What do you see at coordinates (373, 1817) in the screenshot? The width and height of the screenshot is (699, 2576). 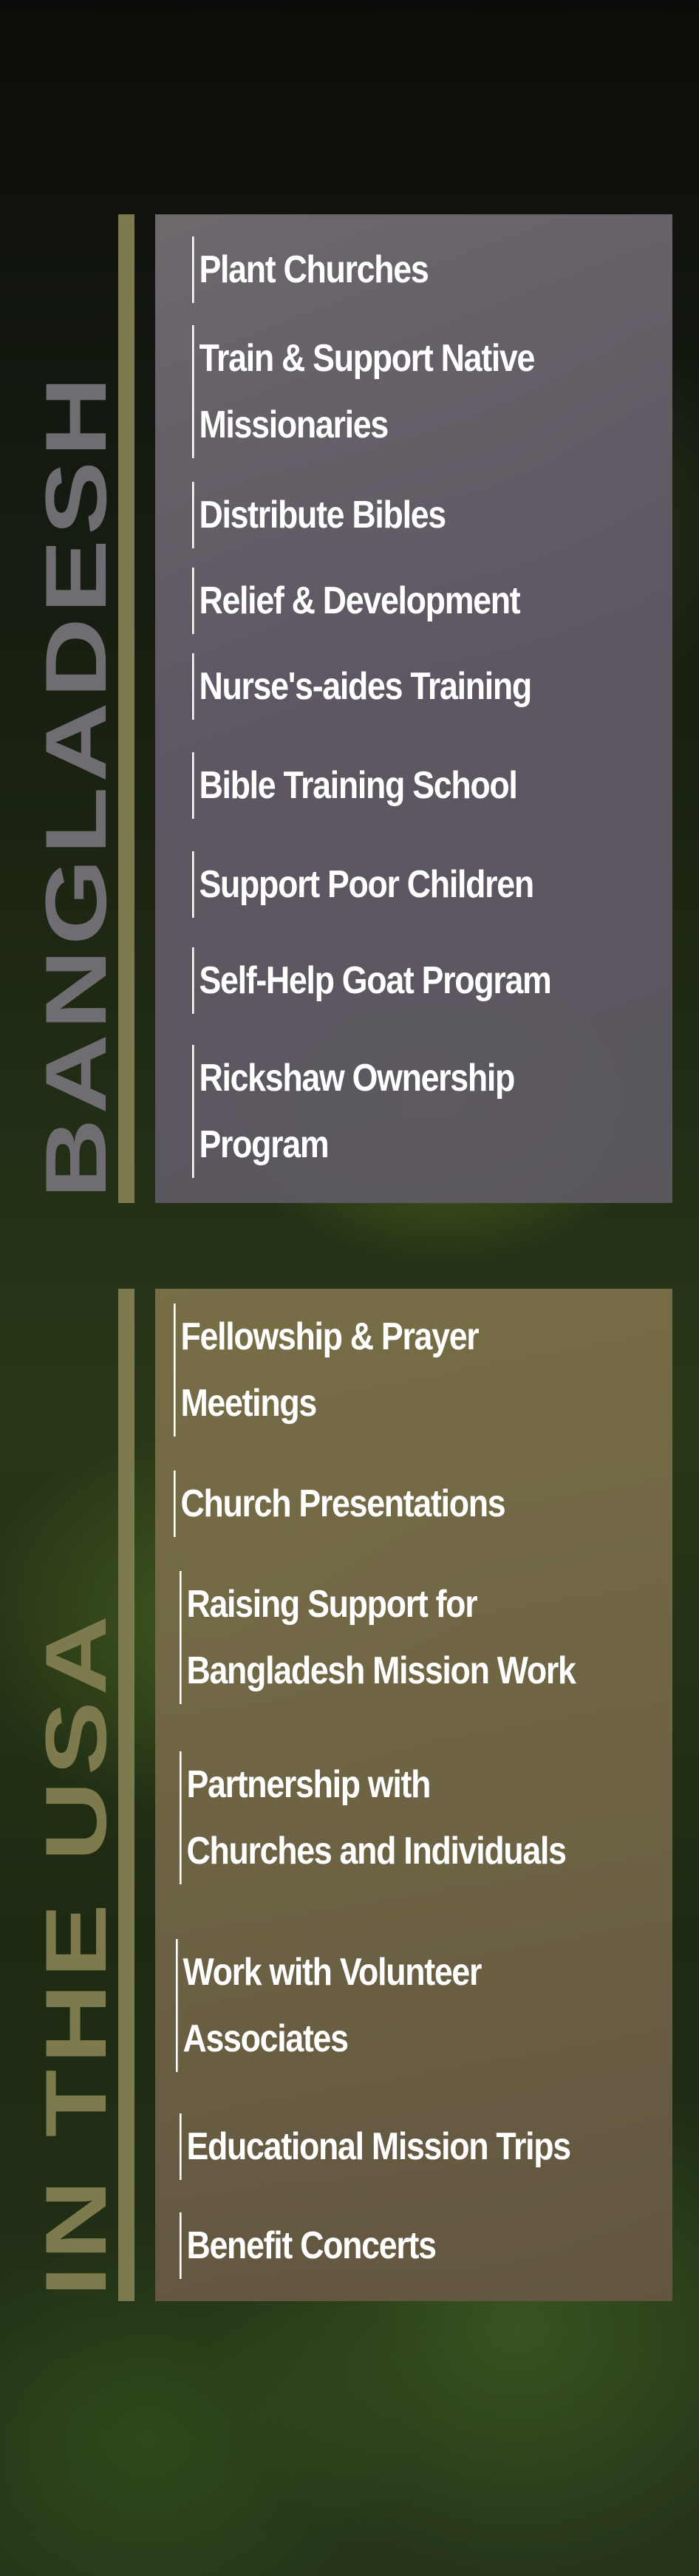 I see `list-item: Partnership with Churches and Individuals` at bounding box center [373, 1817].